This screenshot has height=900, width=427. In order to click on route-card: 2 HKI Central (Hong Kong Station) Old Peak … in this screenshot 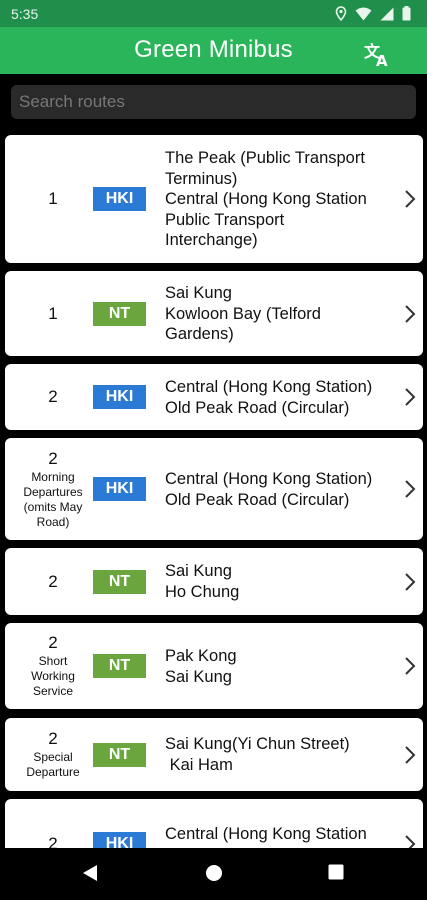, I will do `click(214, 397)`.